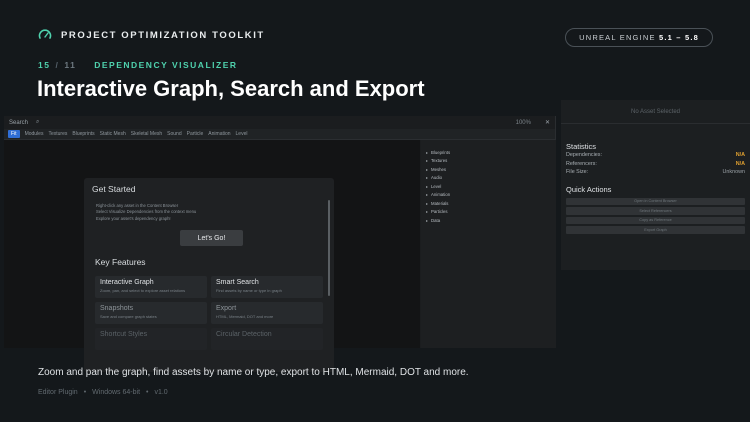 The image size is (750, 422). Describe the element at coordinates (211, 238) in the screenshot. I see `lets-go-button: Let's Go!` at that location.